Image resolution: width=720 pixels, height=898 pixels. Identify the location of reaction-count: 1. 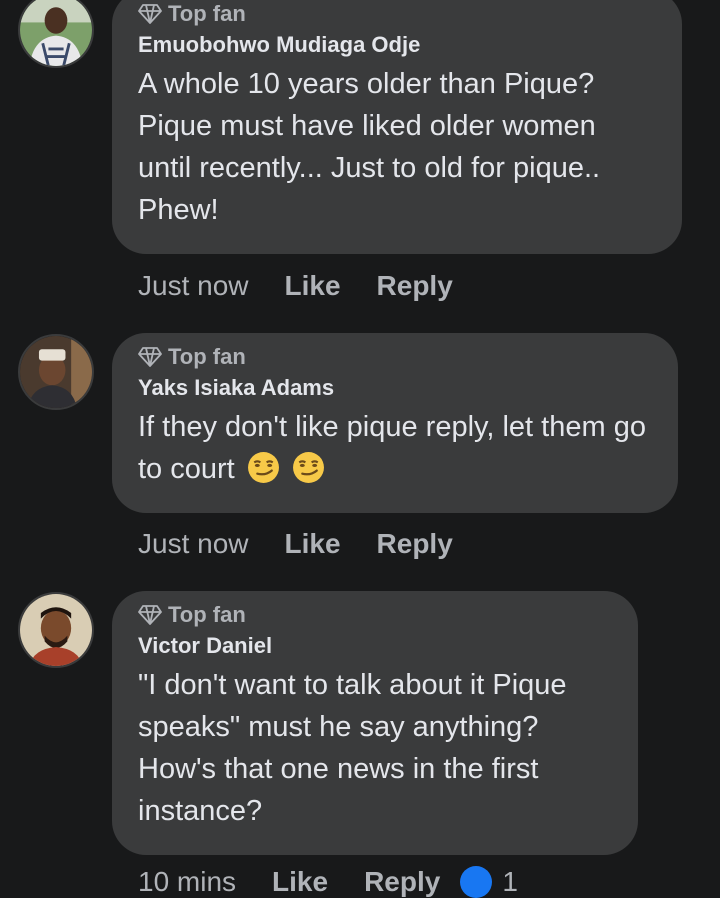
(510, 881).